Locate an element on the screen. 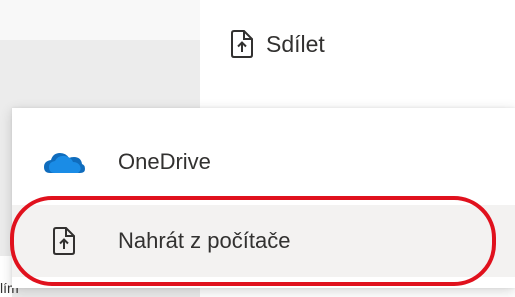 This screenshot has width=515, height=297. onedrive-label: OneDrive is located at coordinates (164, 161).